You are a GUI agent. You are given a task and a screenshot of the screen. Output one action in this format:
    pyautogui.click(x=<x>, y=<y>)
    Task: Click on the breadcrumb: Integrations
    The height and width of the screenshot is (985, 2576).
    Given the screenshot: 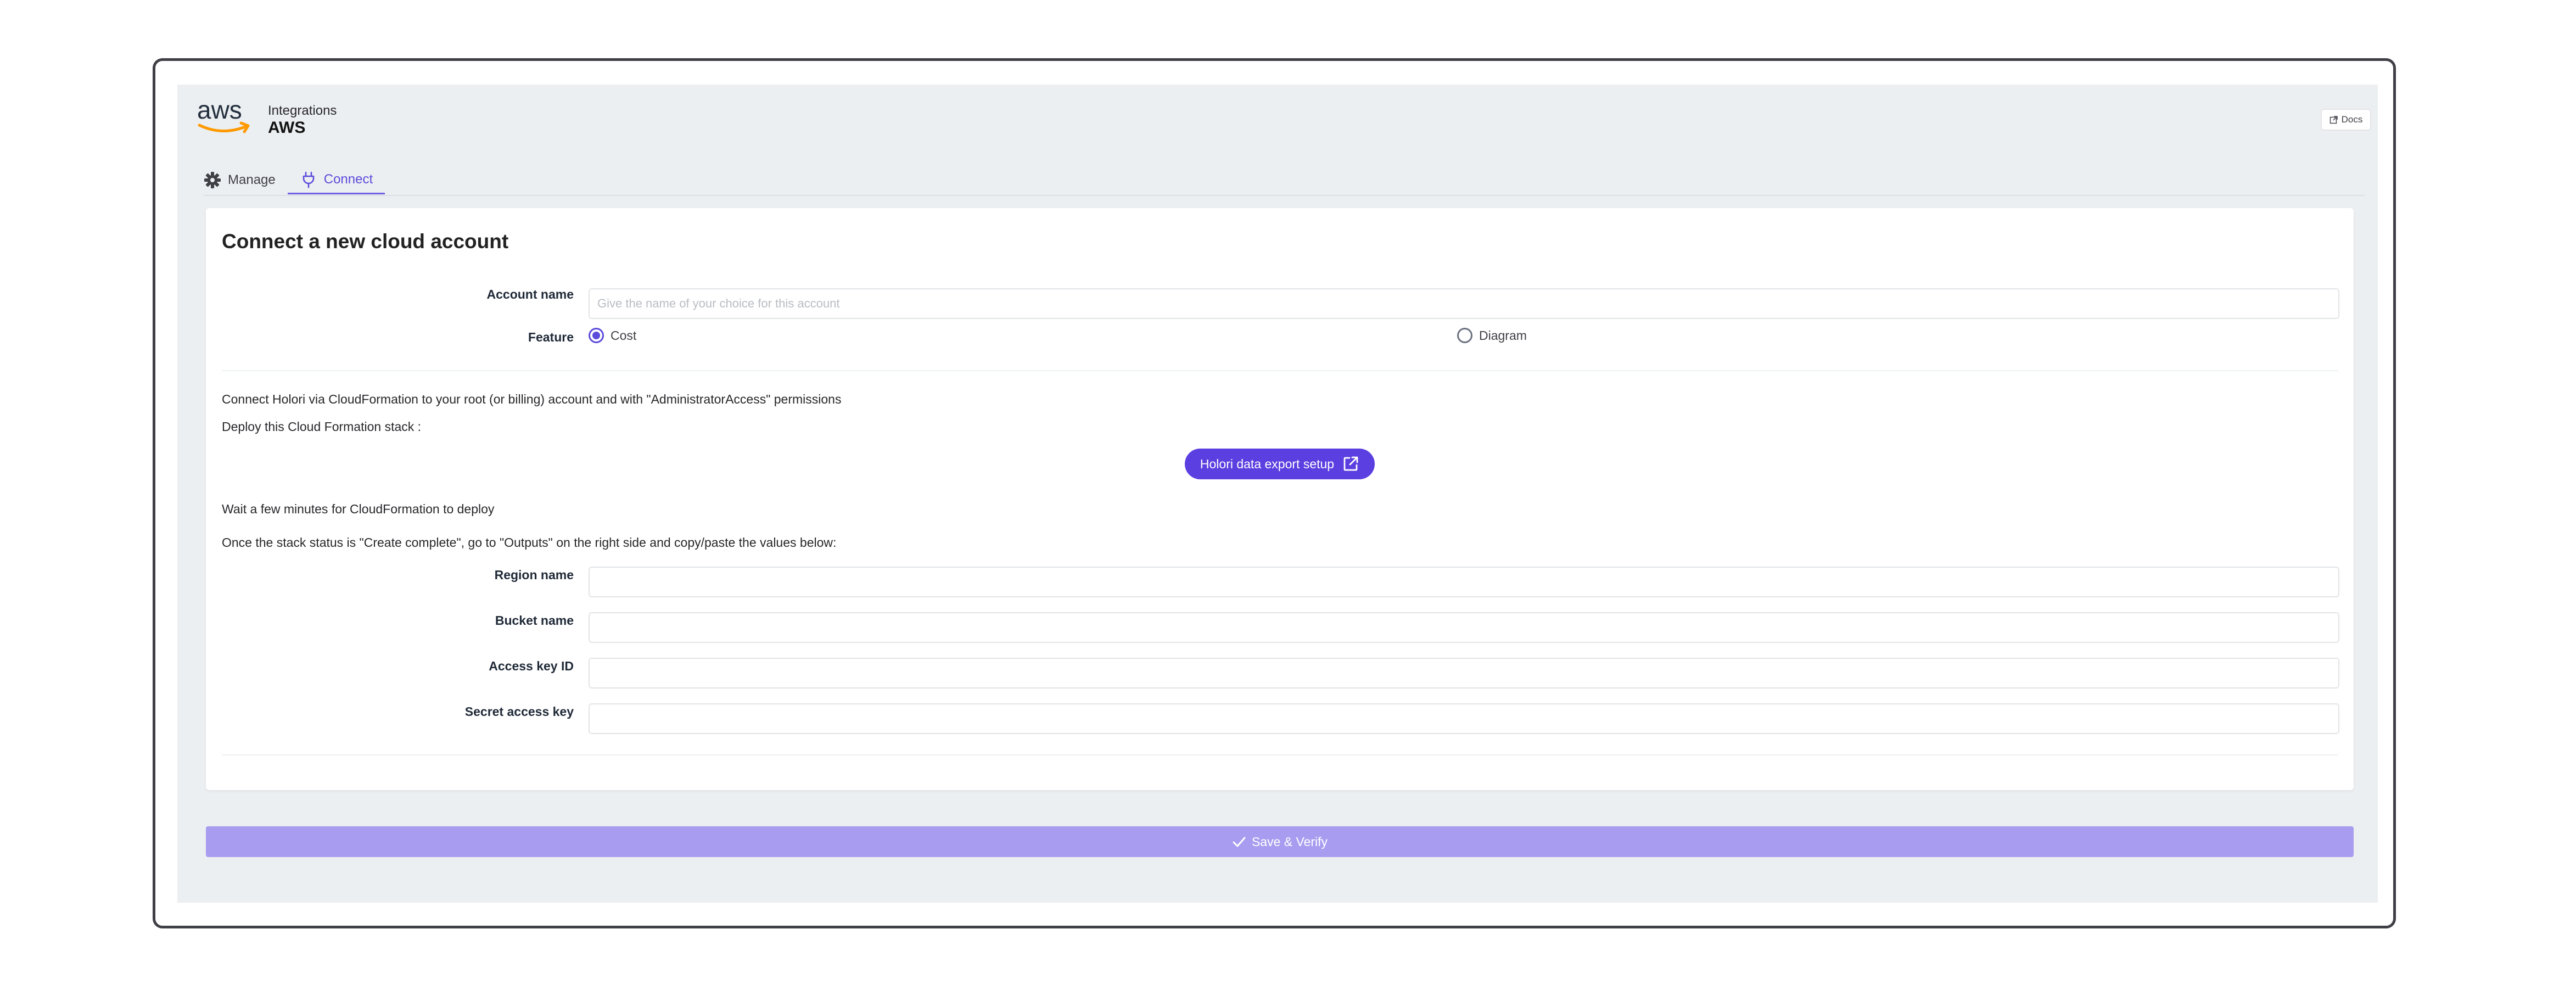 What is the action you would take?
    pyautogui.click(x=303, y=110)
    